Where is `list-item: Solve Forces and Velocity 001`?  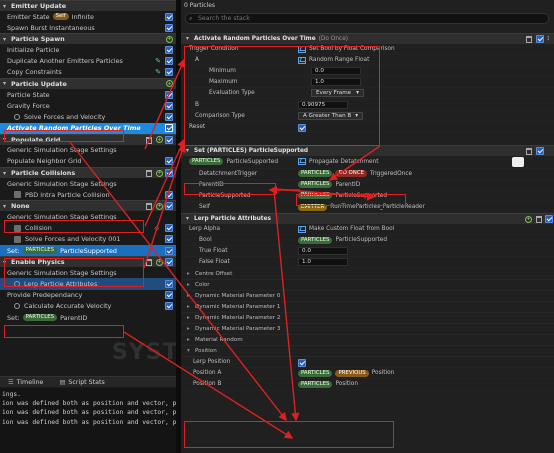 list-item: Solve Forces and Velocity 001 is located at coordinates (88, 239).